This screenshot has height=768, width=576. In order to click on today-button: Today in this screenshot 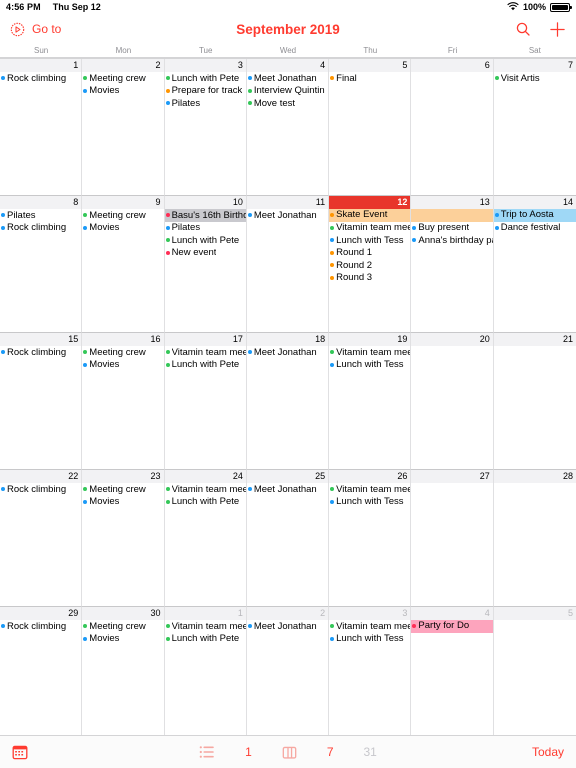, I will do `click(548, 752)`.